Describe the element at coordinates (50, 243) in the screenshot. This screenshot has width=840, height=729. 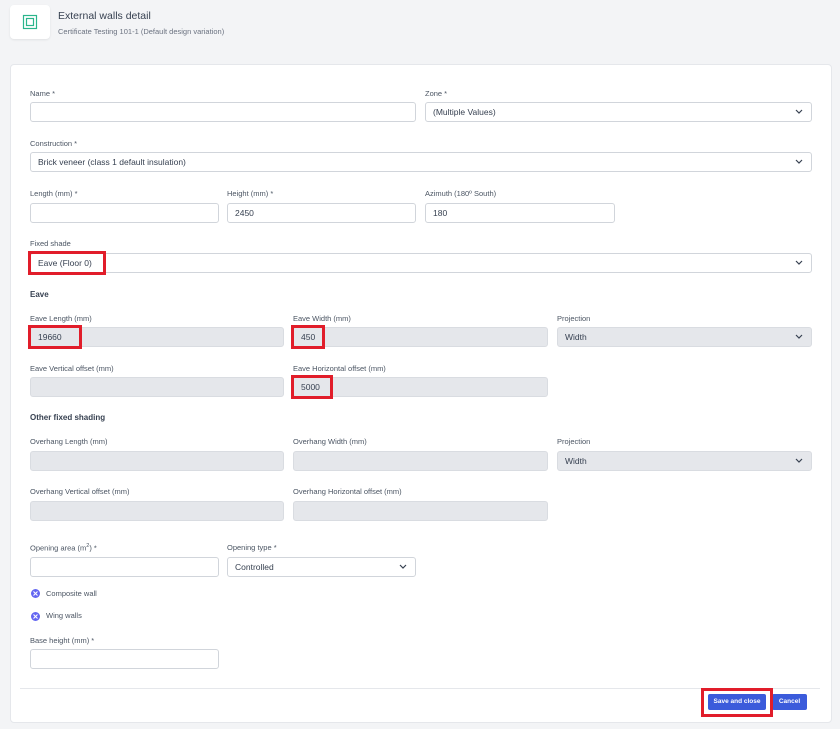
I see `fixed-shade-label: Fixed shade` at that location.